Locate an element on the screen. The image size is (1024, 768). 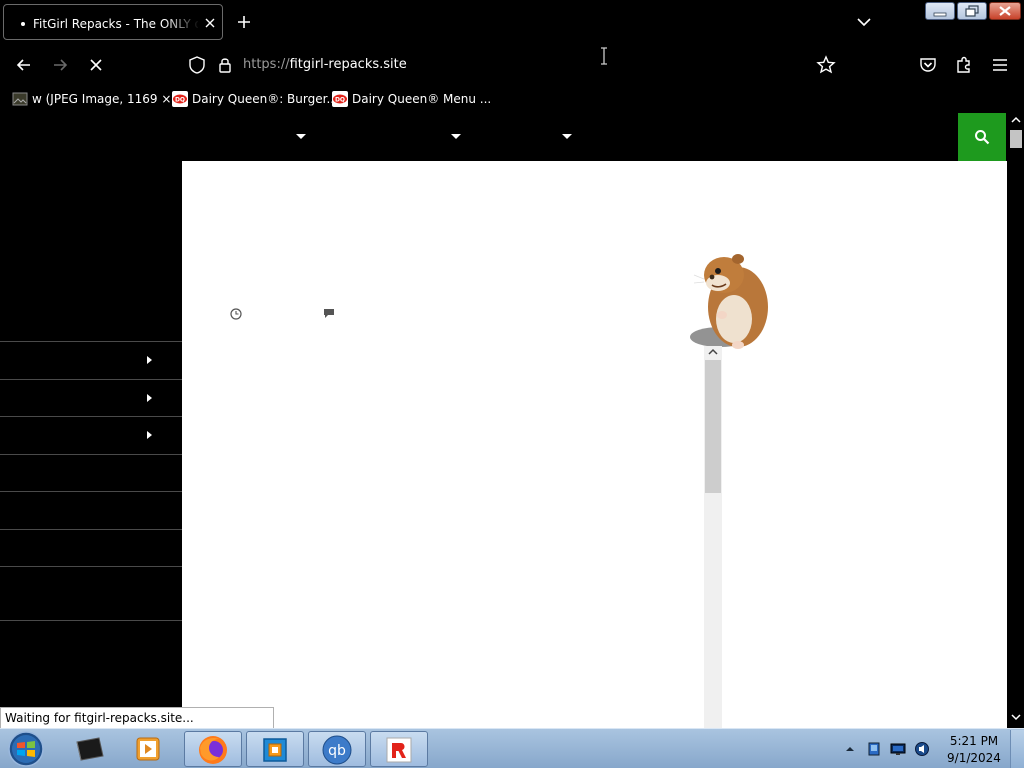
show-desktop-button is located at coordinates (1017, 749).